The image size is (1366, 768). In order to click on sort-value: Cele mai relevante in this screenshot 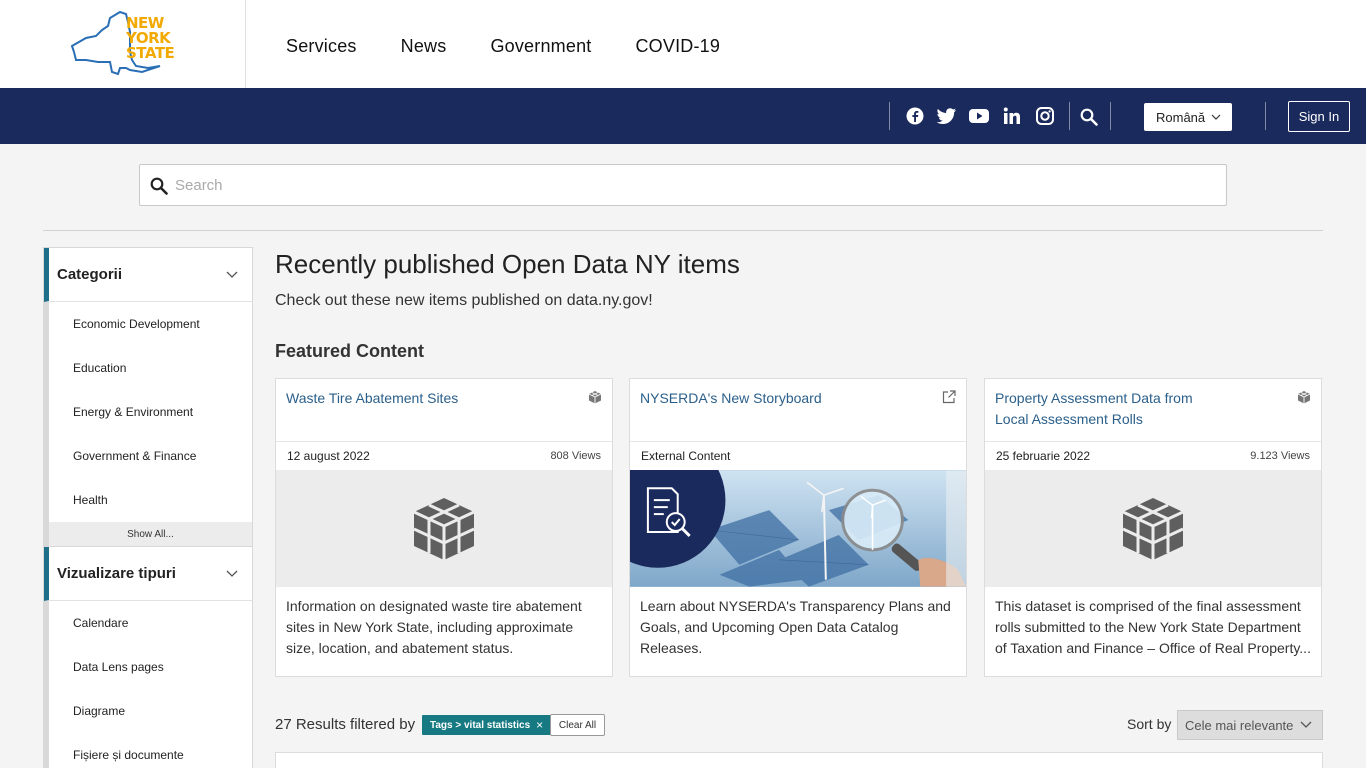, I will do `click(1239, 725)`.